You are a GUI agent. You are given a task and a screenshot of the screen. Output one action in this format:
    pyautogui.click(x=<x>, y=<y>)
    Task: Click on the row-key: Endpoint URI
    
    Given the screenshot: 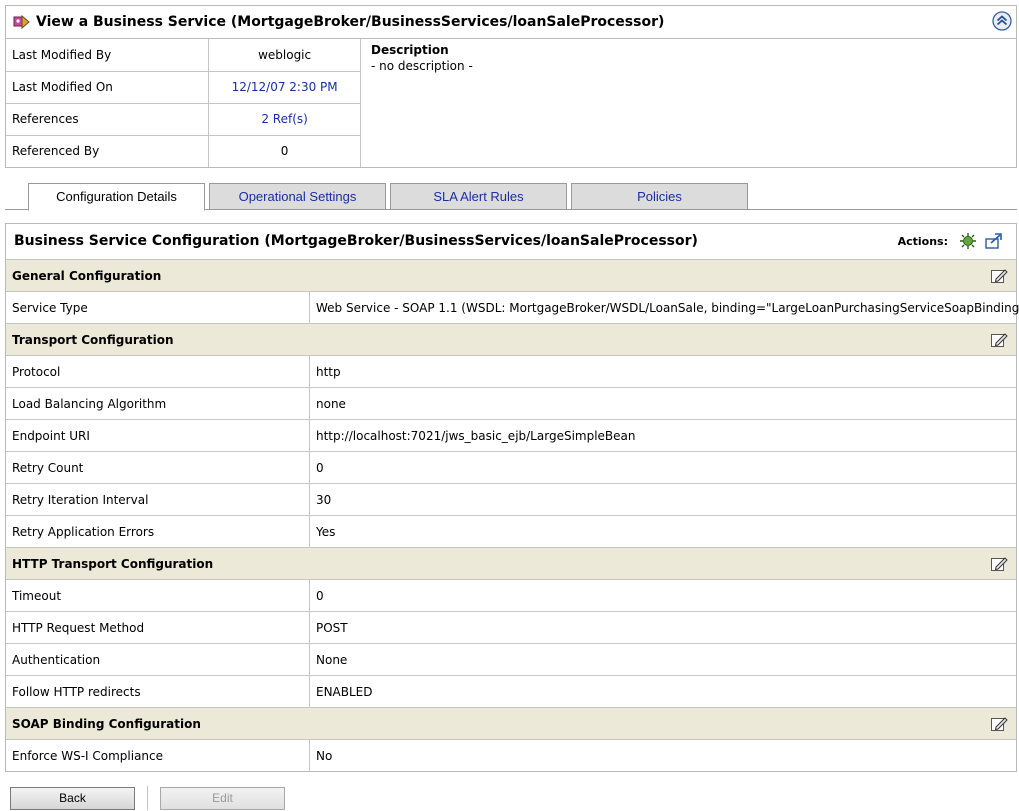 What is the action you would take?
    pyautogui.click(x=51, y=436)
    